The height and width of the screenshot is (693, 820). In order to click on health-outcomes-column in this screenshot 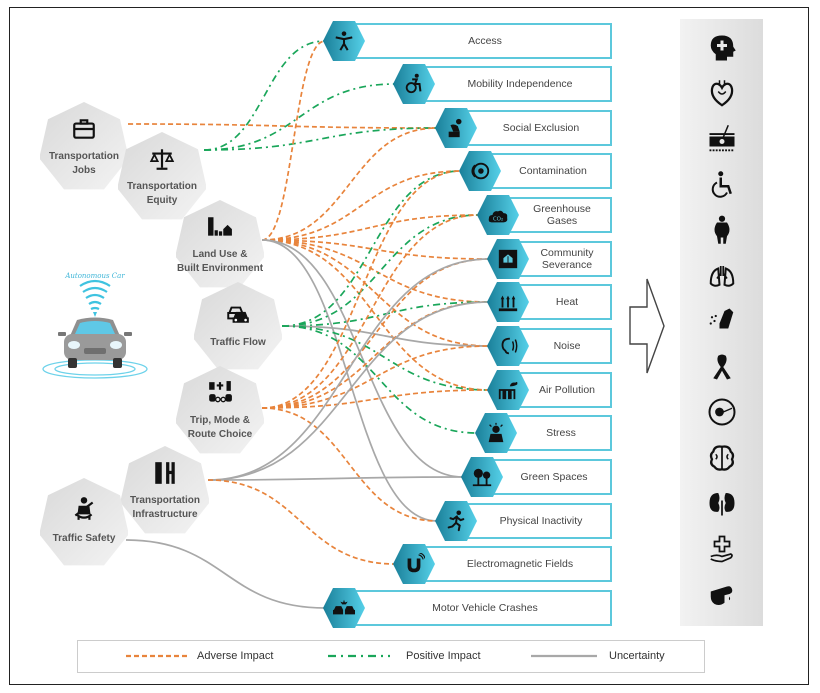, I will do `click(721, 322)`.